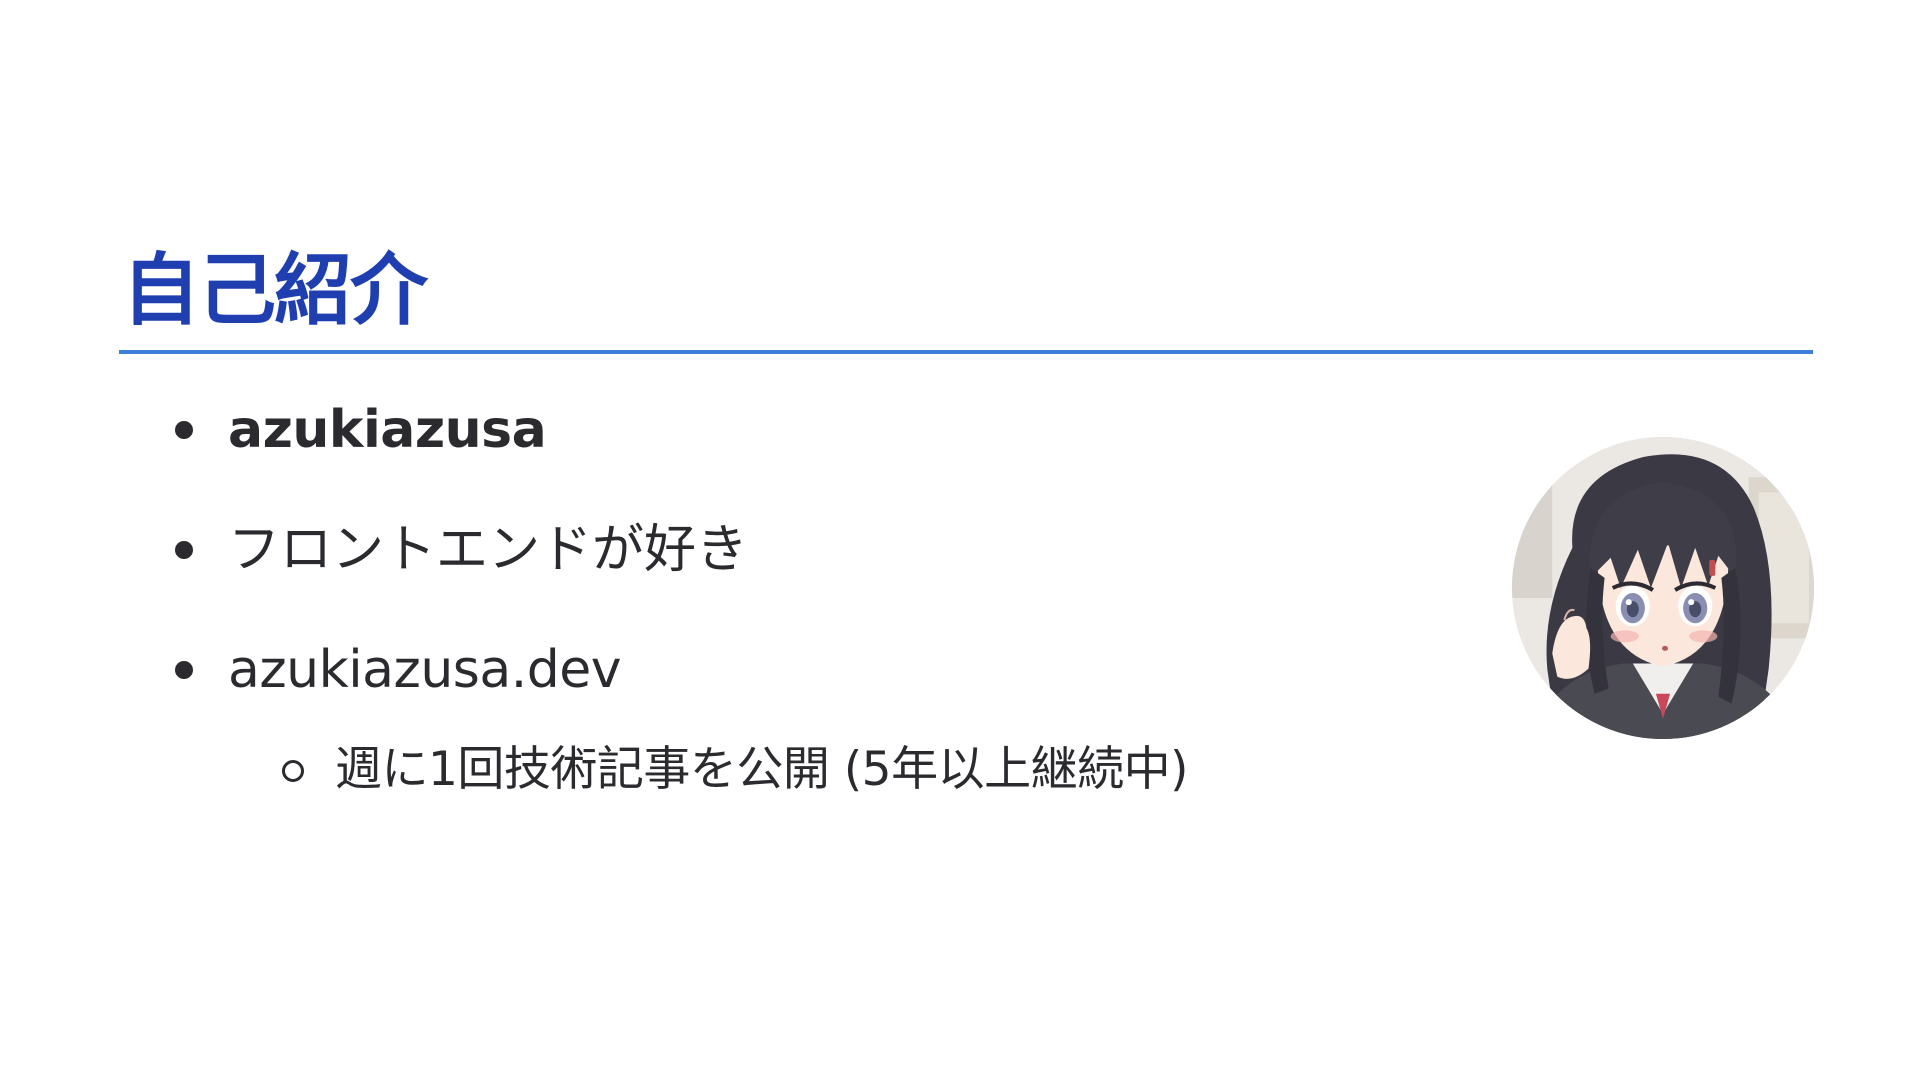 The image size is (1920, 1080). Describe the element at coordinates (275, 291) in the screenshot. I see `slide-title: 自己紹介` at that location.